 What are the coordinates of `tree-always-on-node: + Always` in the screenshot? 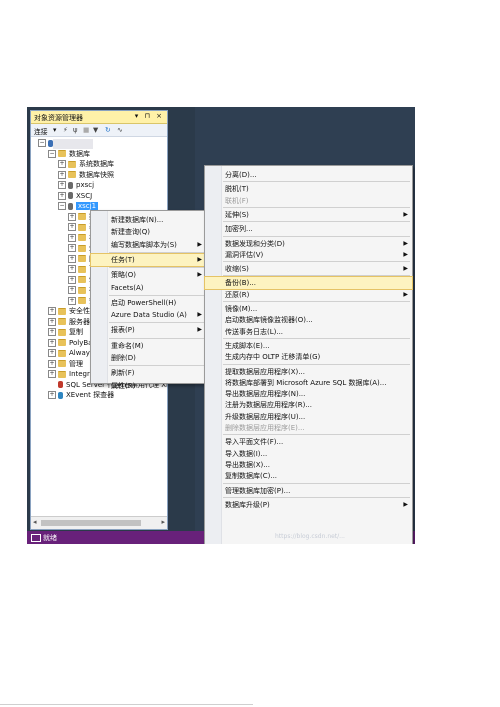 It's located at (71, 353).